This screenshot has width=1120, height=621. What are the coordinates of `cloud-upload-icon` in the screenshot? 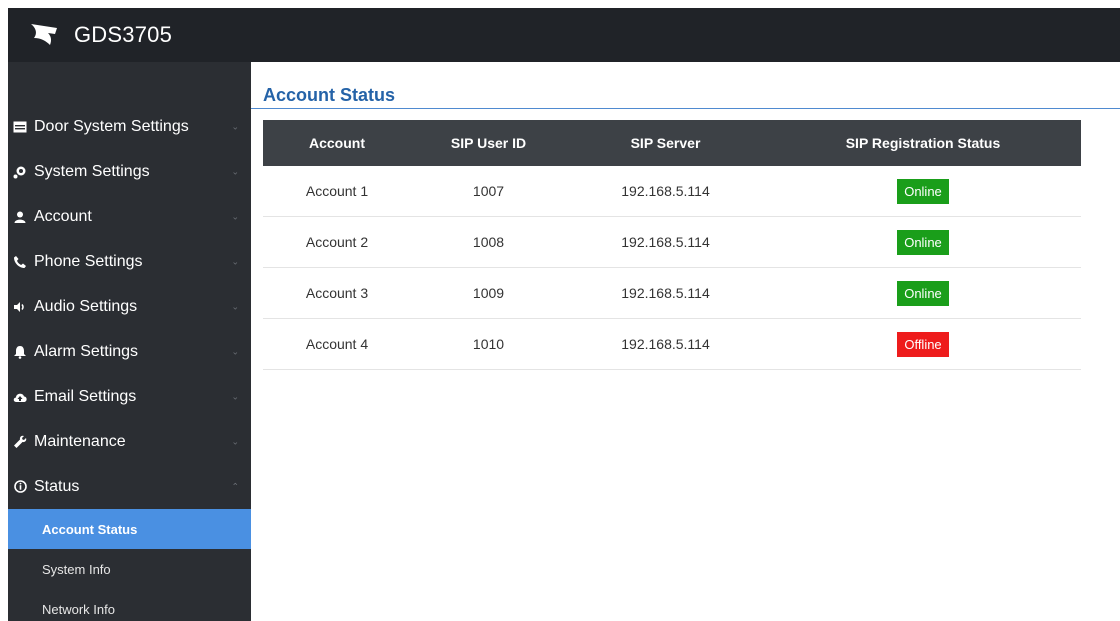 It's located at (20, 397).